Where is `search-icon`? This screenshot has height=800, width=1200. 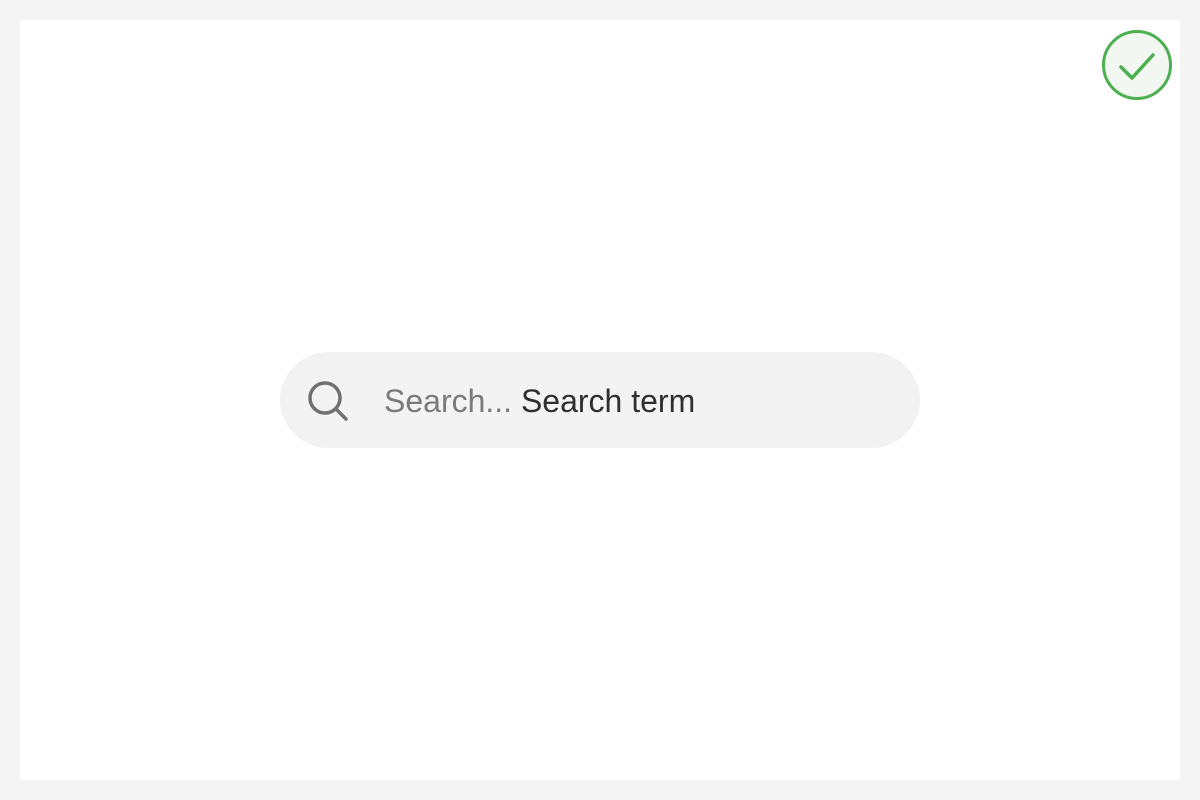
search-icon is located at coordinates (328, 401).